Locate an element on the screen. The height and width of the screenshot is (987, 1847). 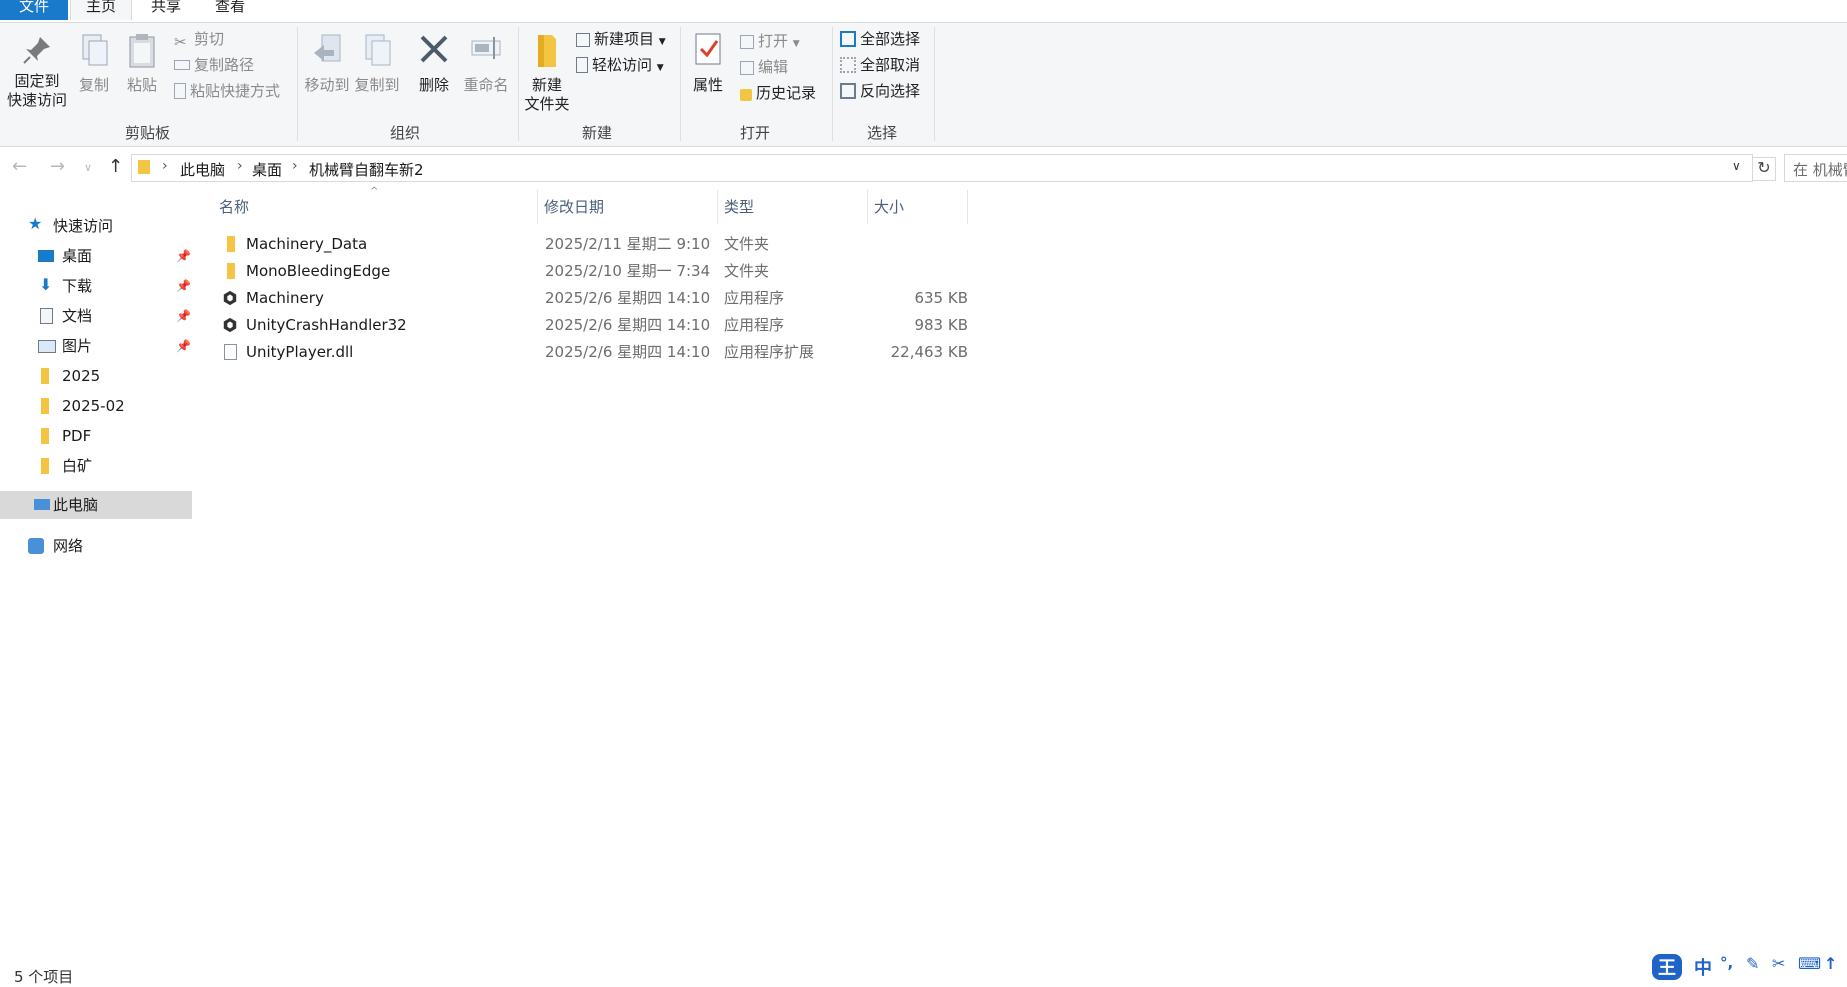
address-bar: › 此电脑 › 桌面 › 机械臂自翻车新2 ∨ is located at coordinates (942, 168).